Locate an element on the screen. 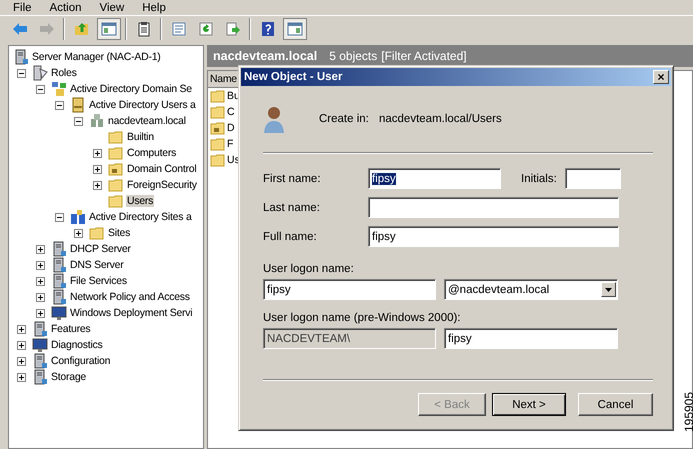 The height and width of the screenshot is (449, 693). create-in-path: nacdevteam.local/Users is located at coordinates (440, 119).